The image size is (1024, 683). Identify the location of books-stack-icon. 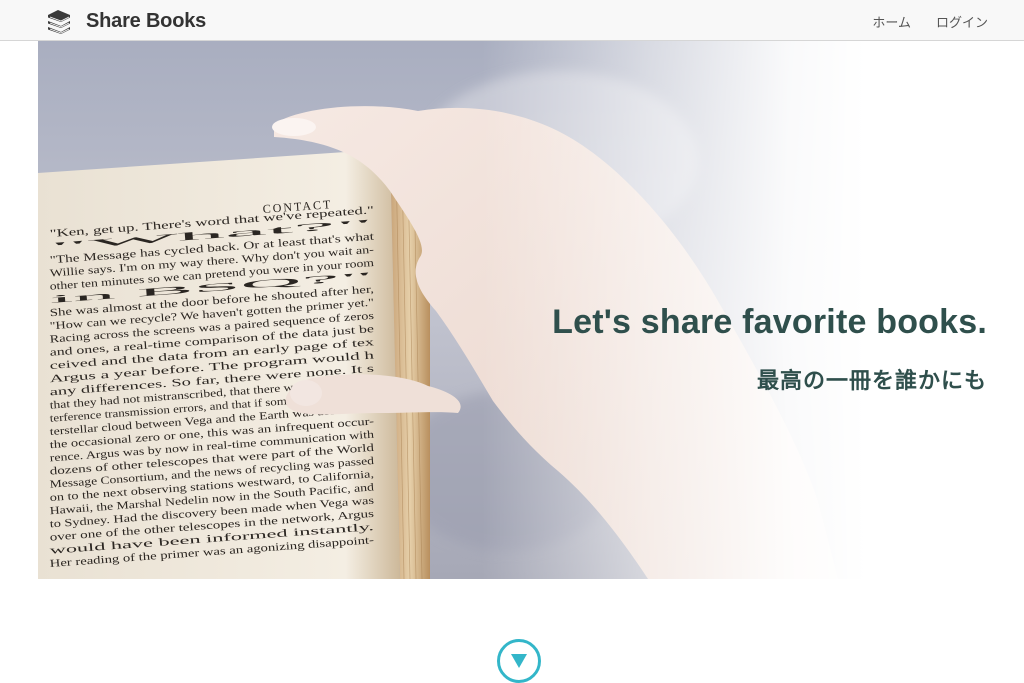
(58, 21).